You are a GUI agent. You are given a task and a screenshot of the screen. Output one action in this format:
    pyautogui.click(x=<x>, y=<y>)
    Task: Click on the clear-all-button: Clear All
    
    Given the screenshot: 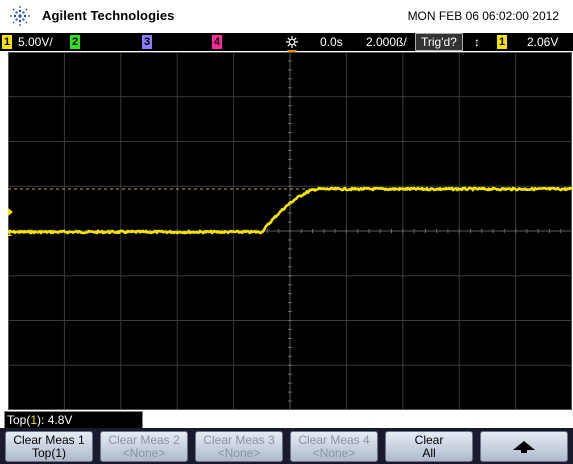 What is the action you would take?
    pyautogui.click(x=429, y=446)
    